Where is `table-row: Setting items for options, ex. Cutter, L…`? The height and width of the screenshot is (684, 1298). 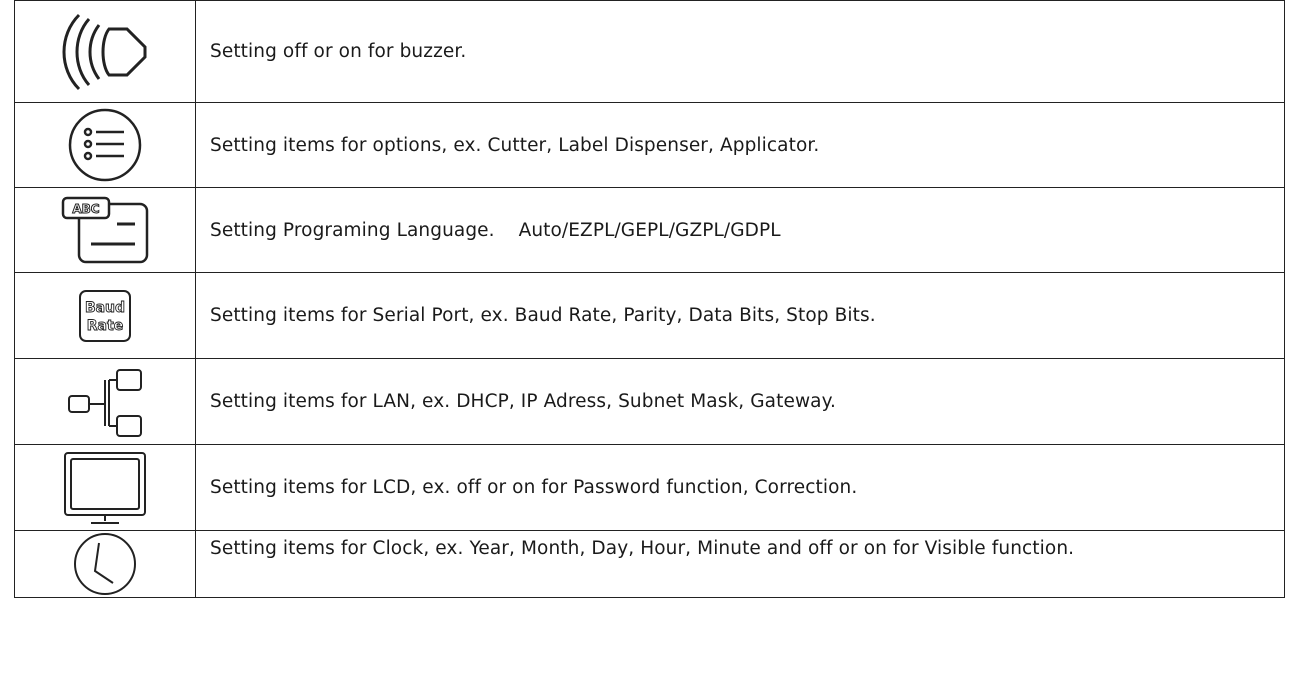 table-row: Setting items for options, ex. Cutter, L… is located at coordinates (649, 145).